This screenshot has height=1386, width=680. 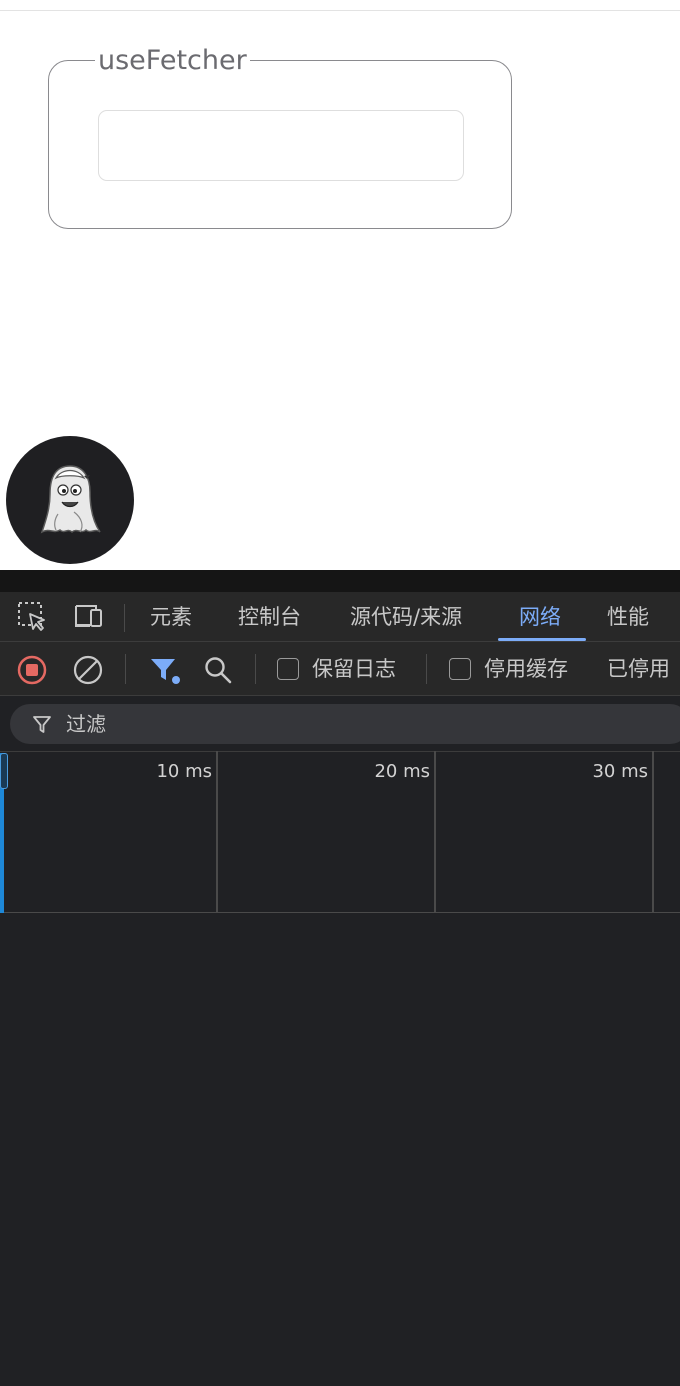 What do you see at coordinates (32, 616) in the screenshot?
I see `inspect-element-icon` at bounding box center [32, 616].